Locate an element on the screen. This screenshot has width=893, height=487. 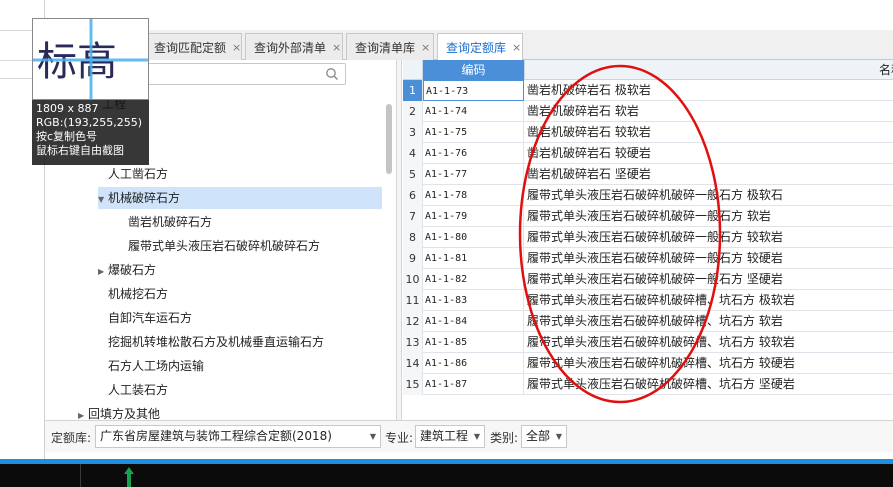
tab-query-external-list: 查询外部清单 × is located at coordinates (294, 46).